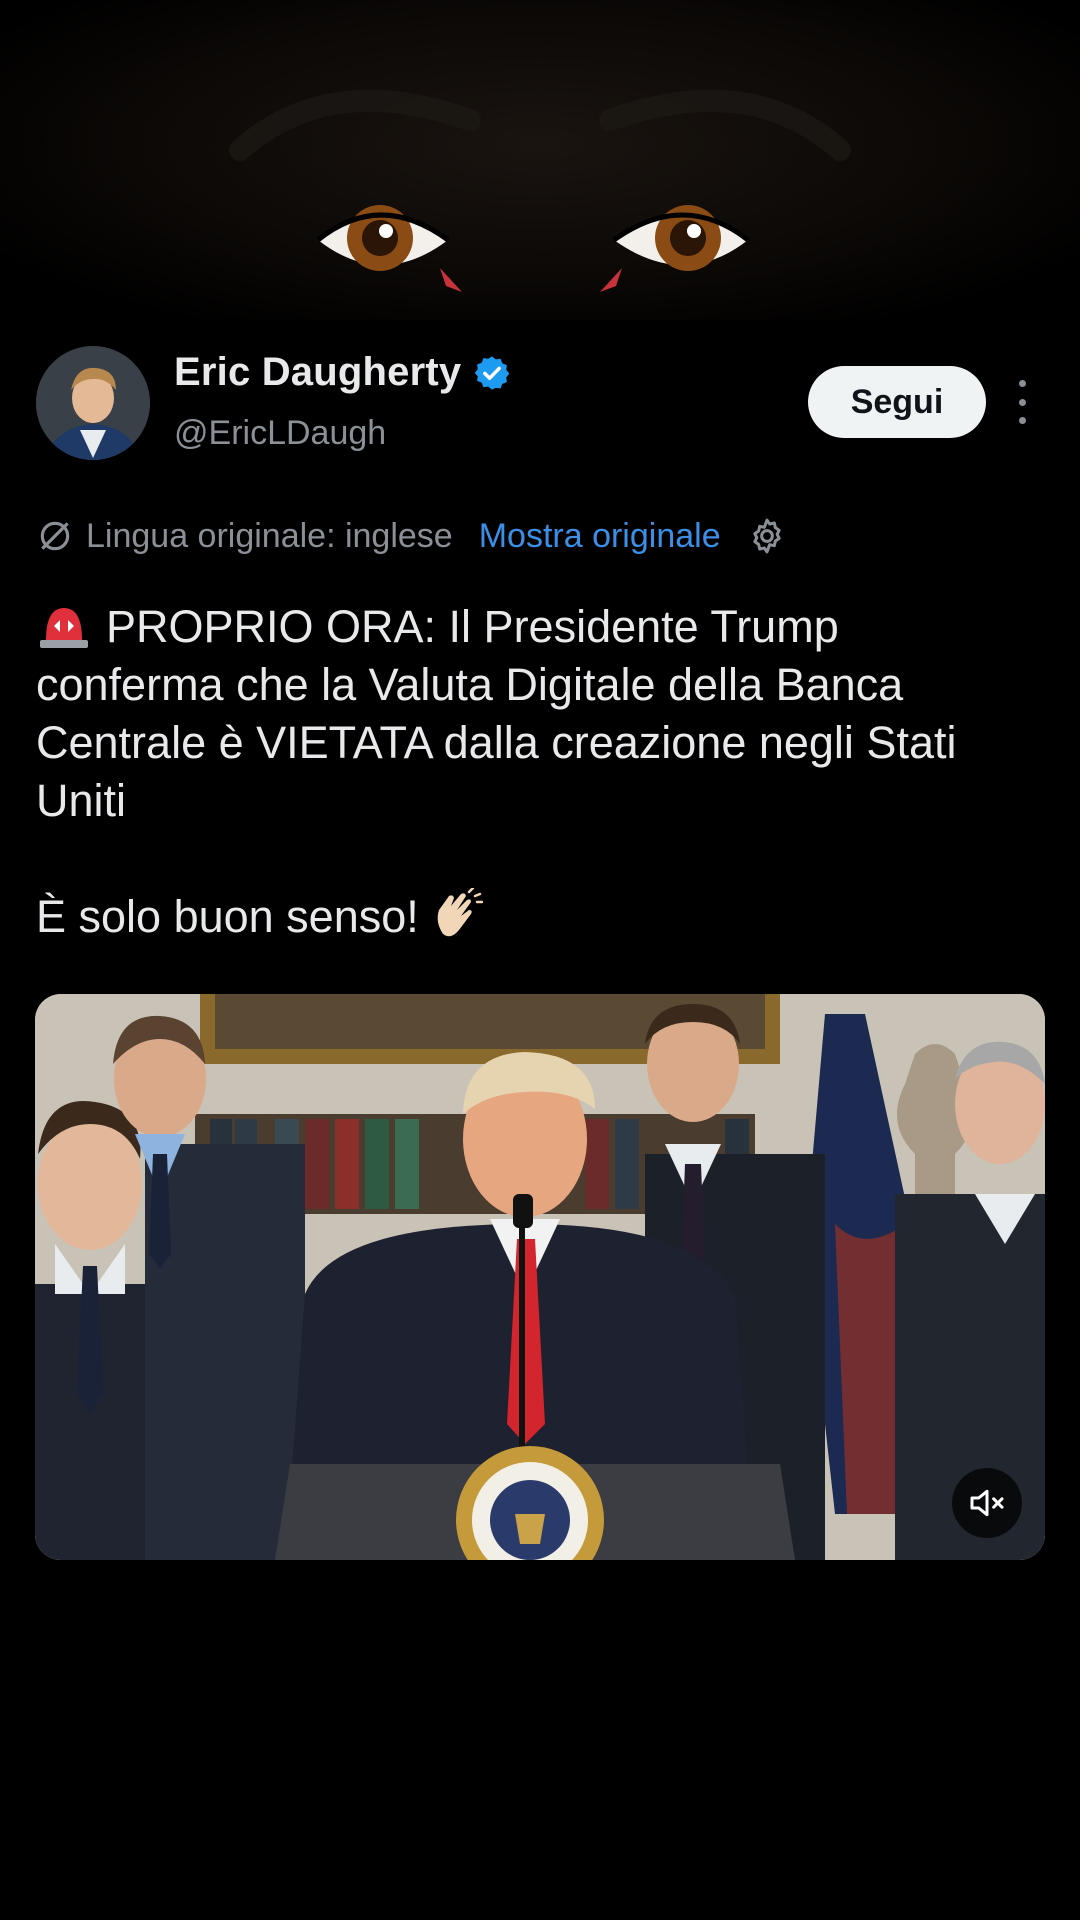 The image size is (1080, 1920). What do you see at coordinates (269, 535) in the screenshot?
I see `original-language-label: Lingua originale: inglese` at bounding box center [269, 535].